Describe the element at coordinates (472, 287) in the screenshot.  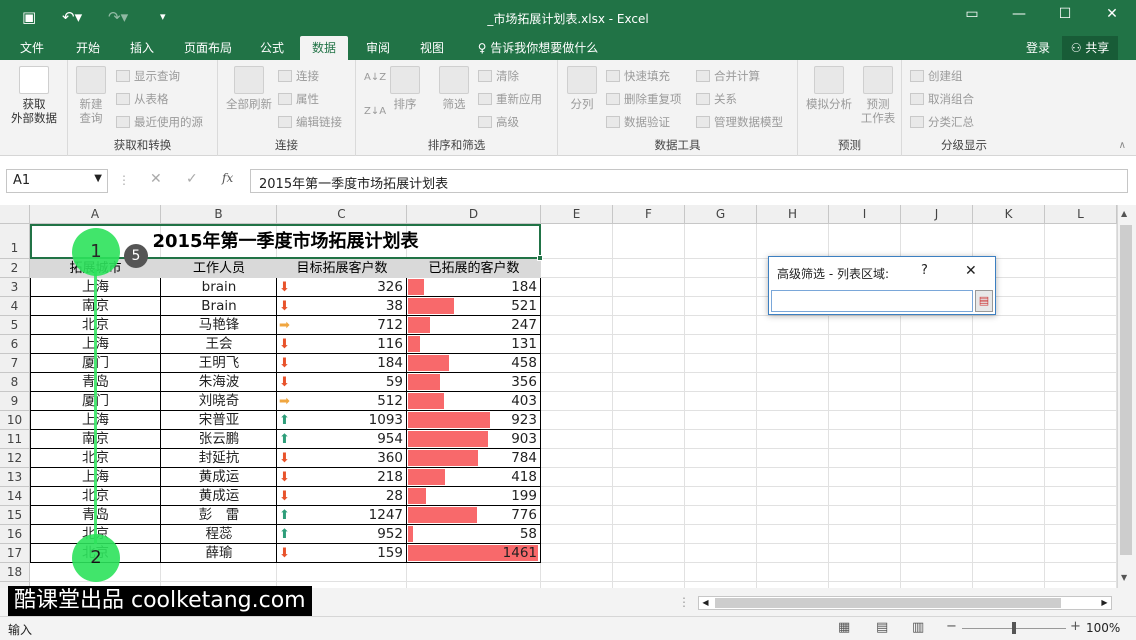
I see `cell-done: 184` at that location.